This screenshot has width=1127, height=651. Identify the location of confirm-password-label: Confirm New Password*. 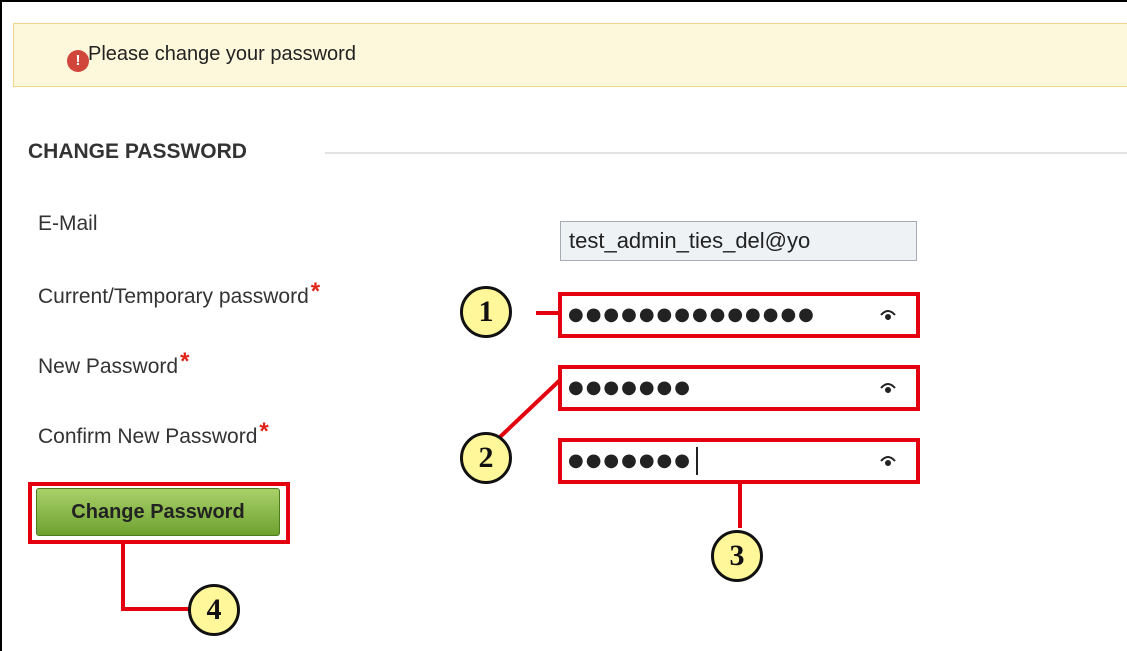
(153, 433).